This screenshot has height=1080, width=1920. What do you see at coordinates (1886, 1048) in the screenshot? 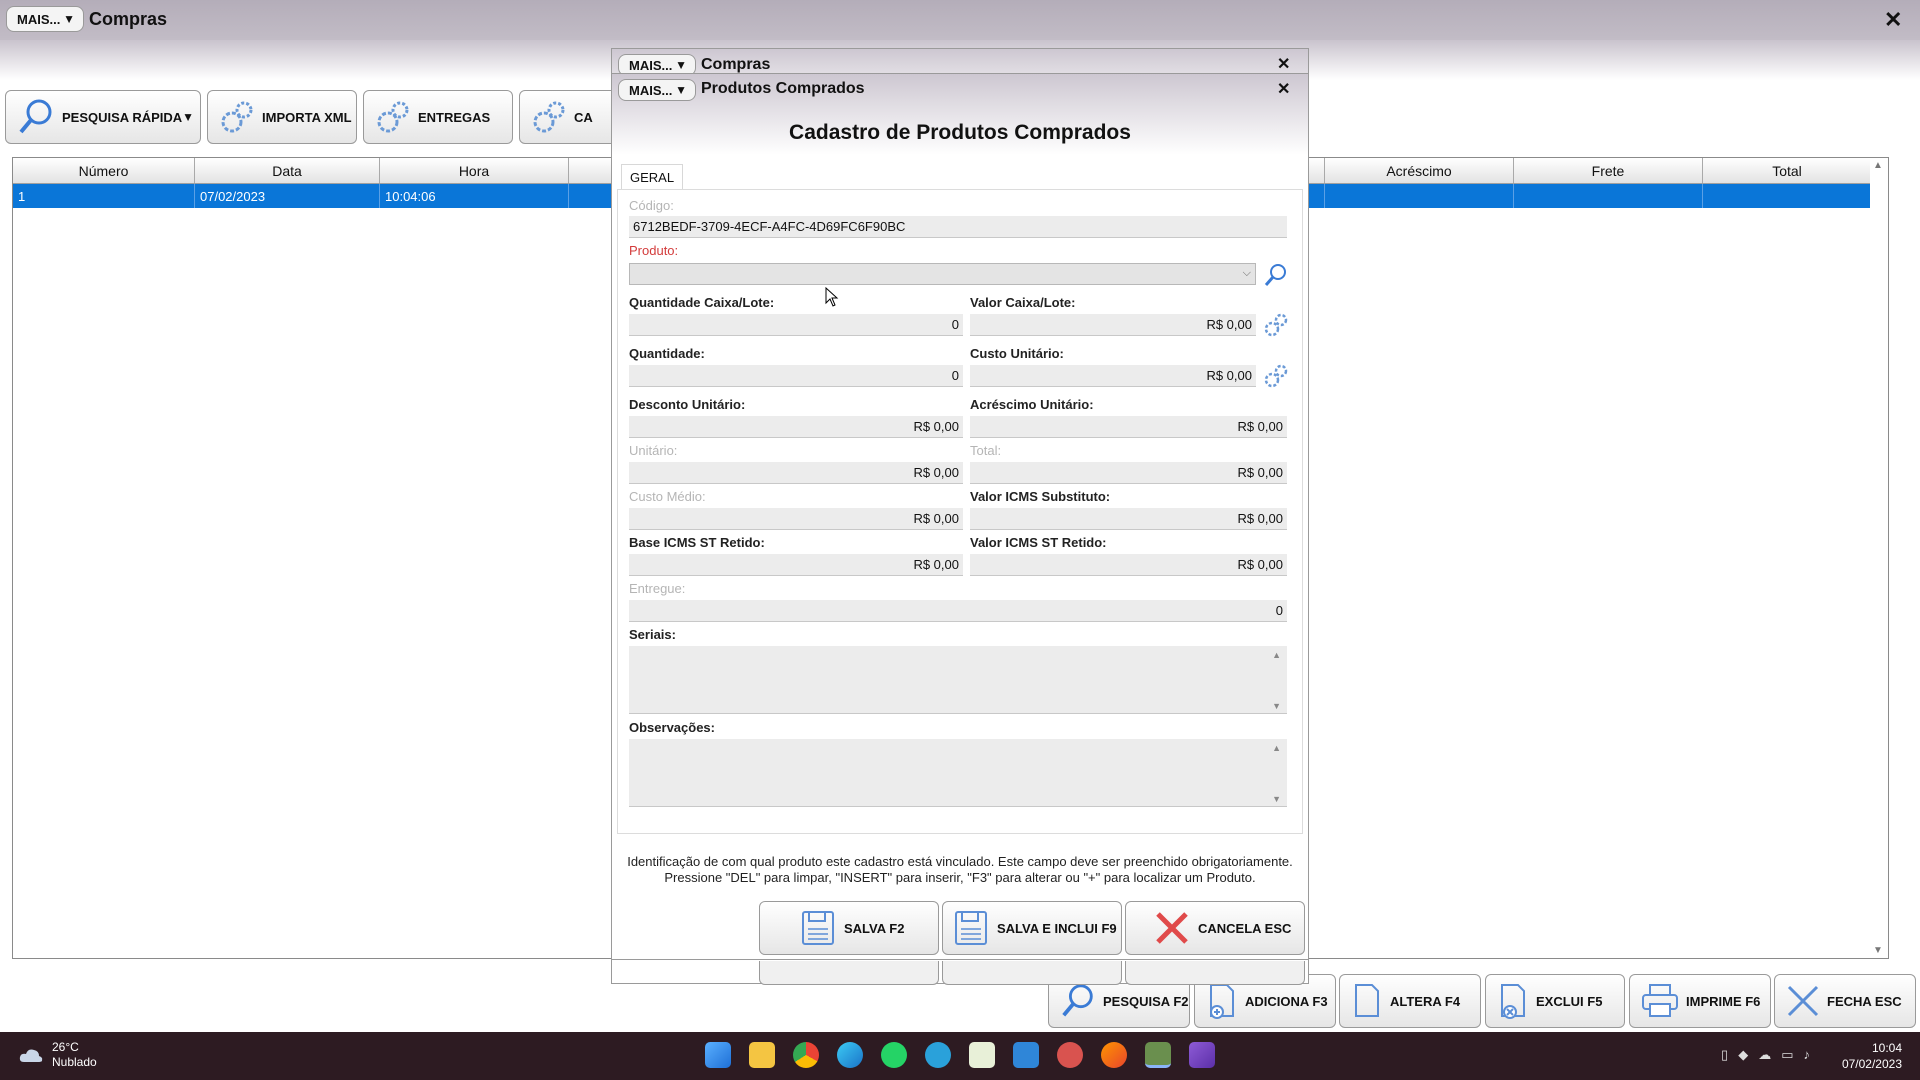
I see `clock-time: 10:04` at bounding box center [1886, 1048].